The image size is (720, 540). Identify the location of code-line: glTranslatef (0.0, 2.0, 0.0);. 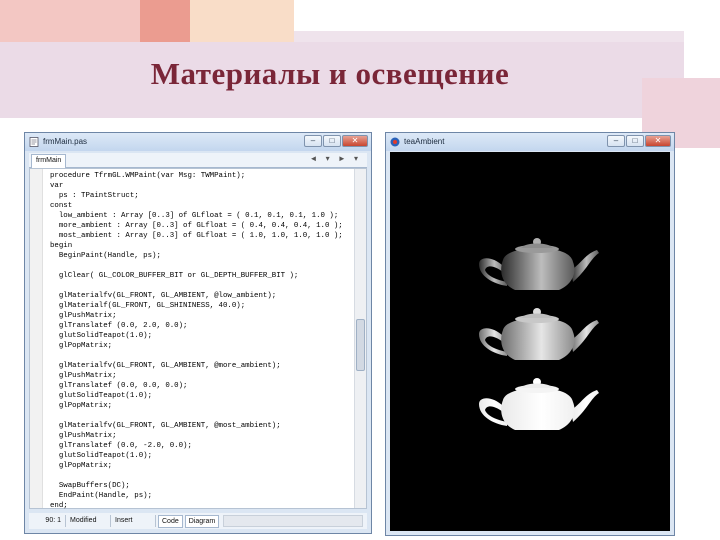
(201, 326).